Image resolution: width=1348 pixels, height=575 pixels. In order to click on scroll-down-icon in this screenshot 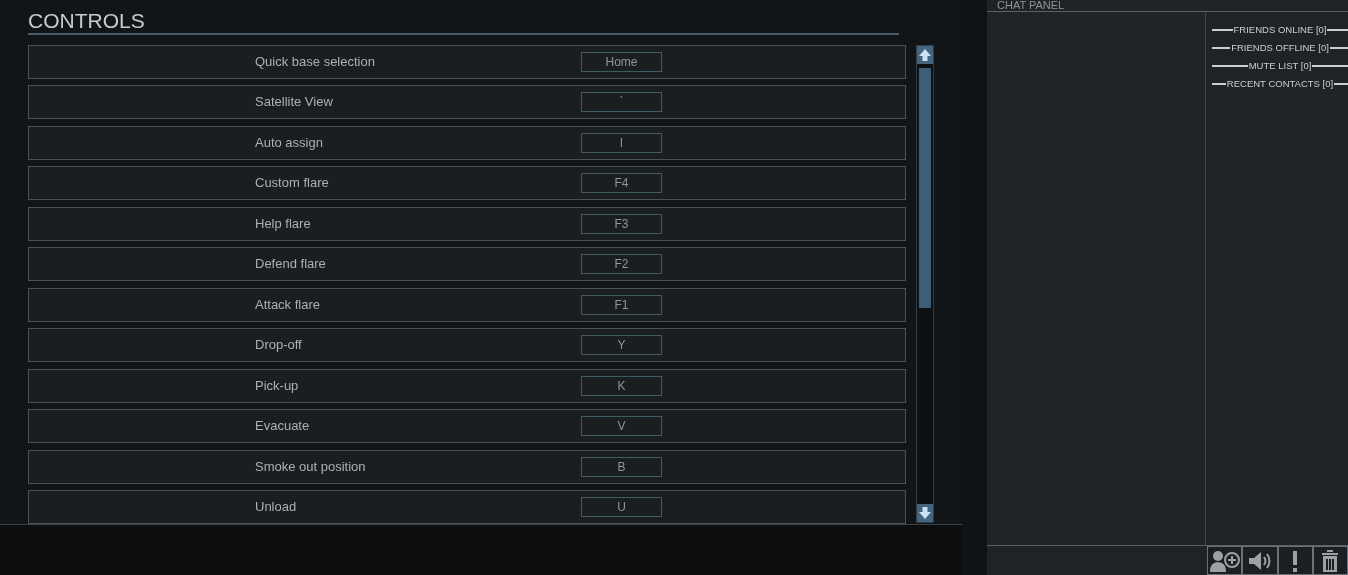, I will do `click(925, 512)`.